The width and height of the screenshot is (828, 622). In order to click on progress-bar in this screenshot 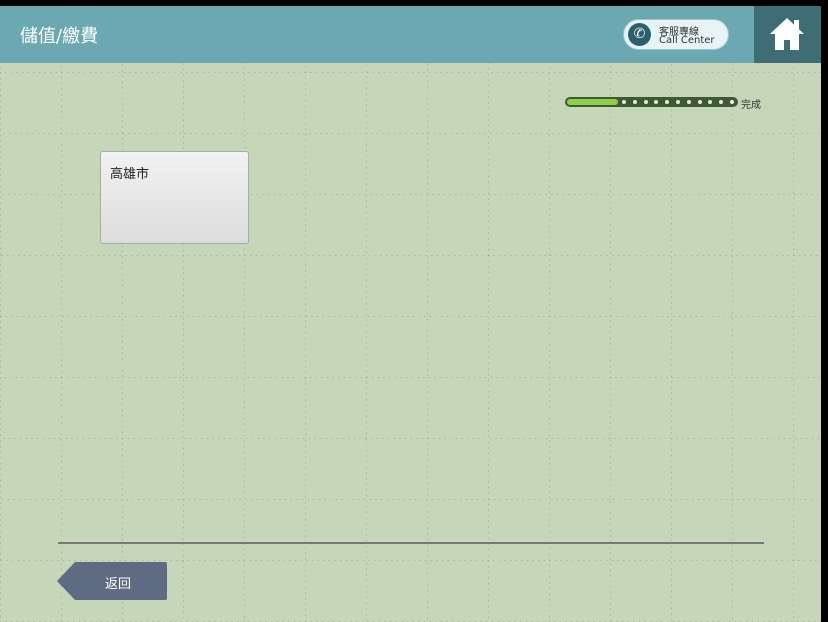, I will do `click(651, 102)`.